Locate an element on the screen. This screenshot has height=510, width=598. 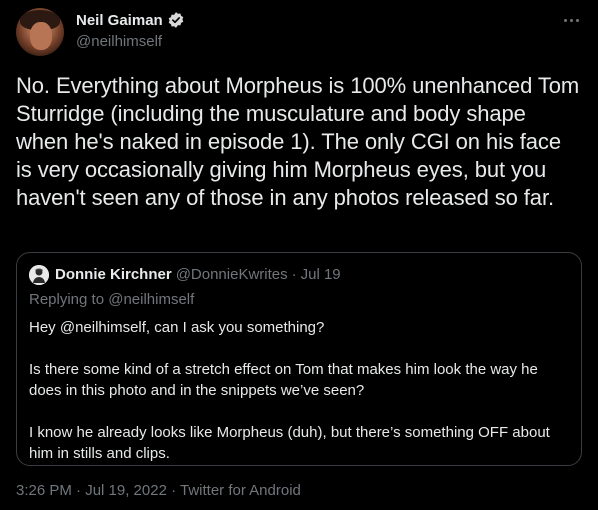
verified-badge-icon is located at coordinates (176, 20).